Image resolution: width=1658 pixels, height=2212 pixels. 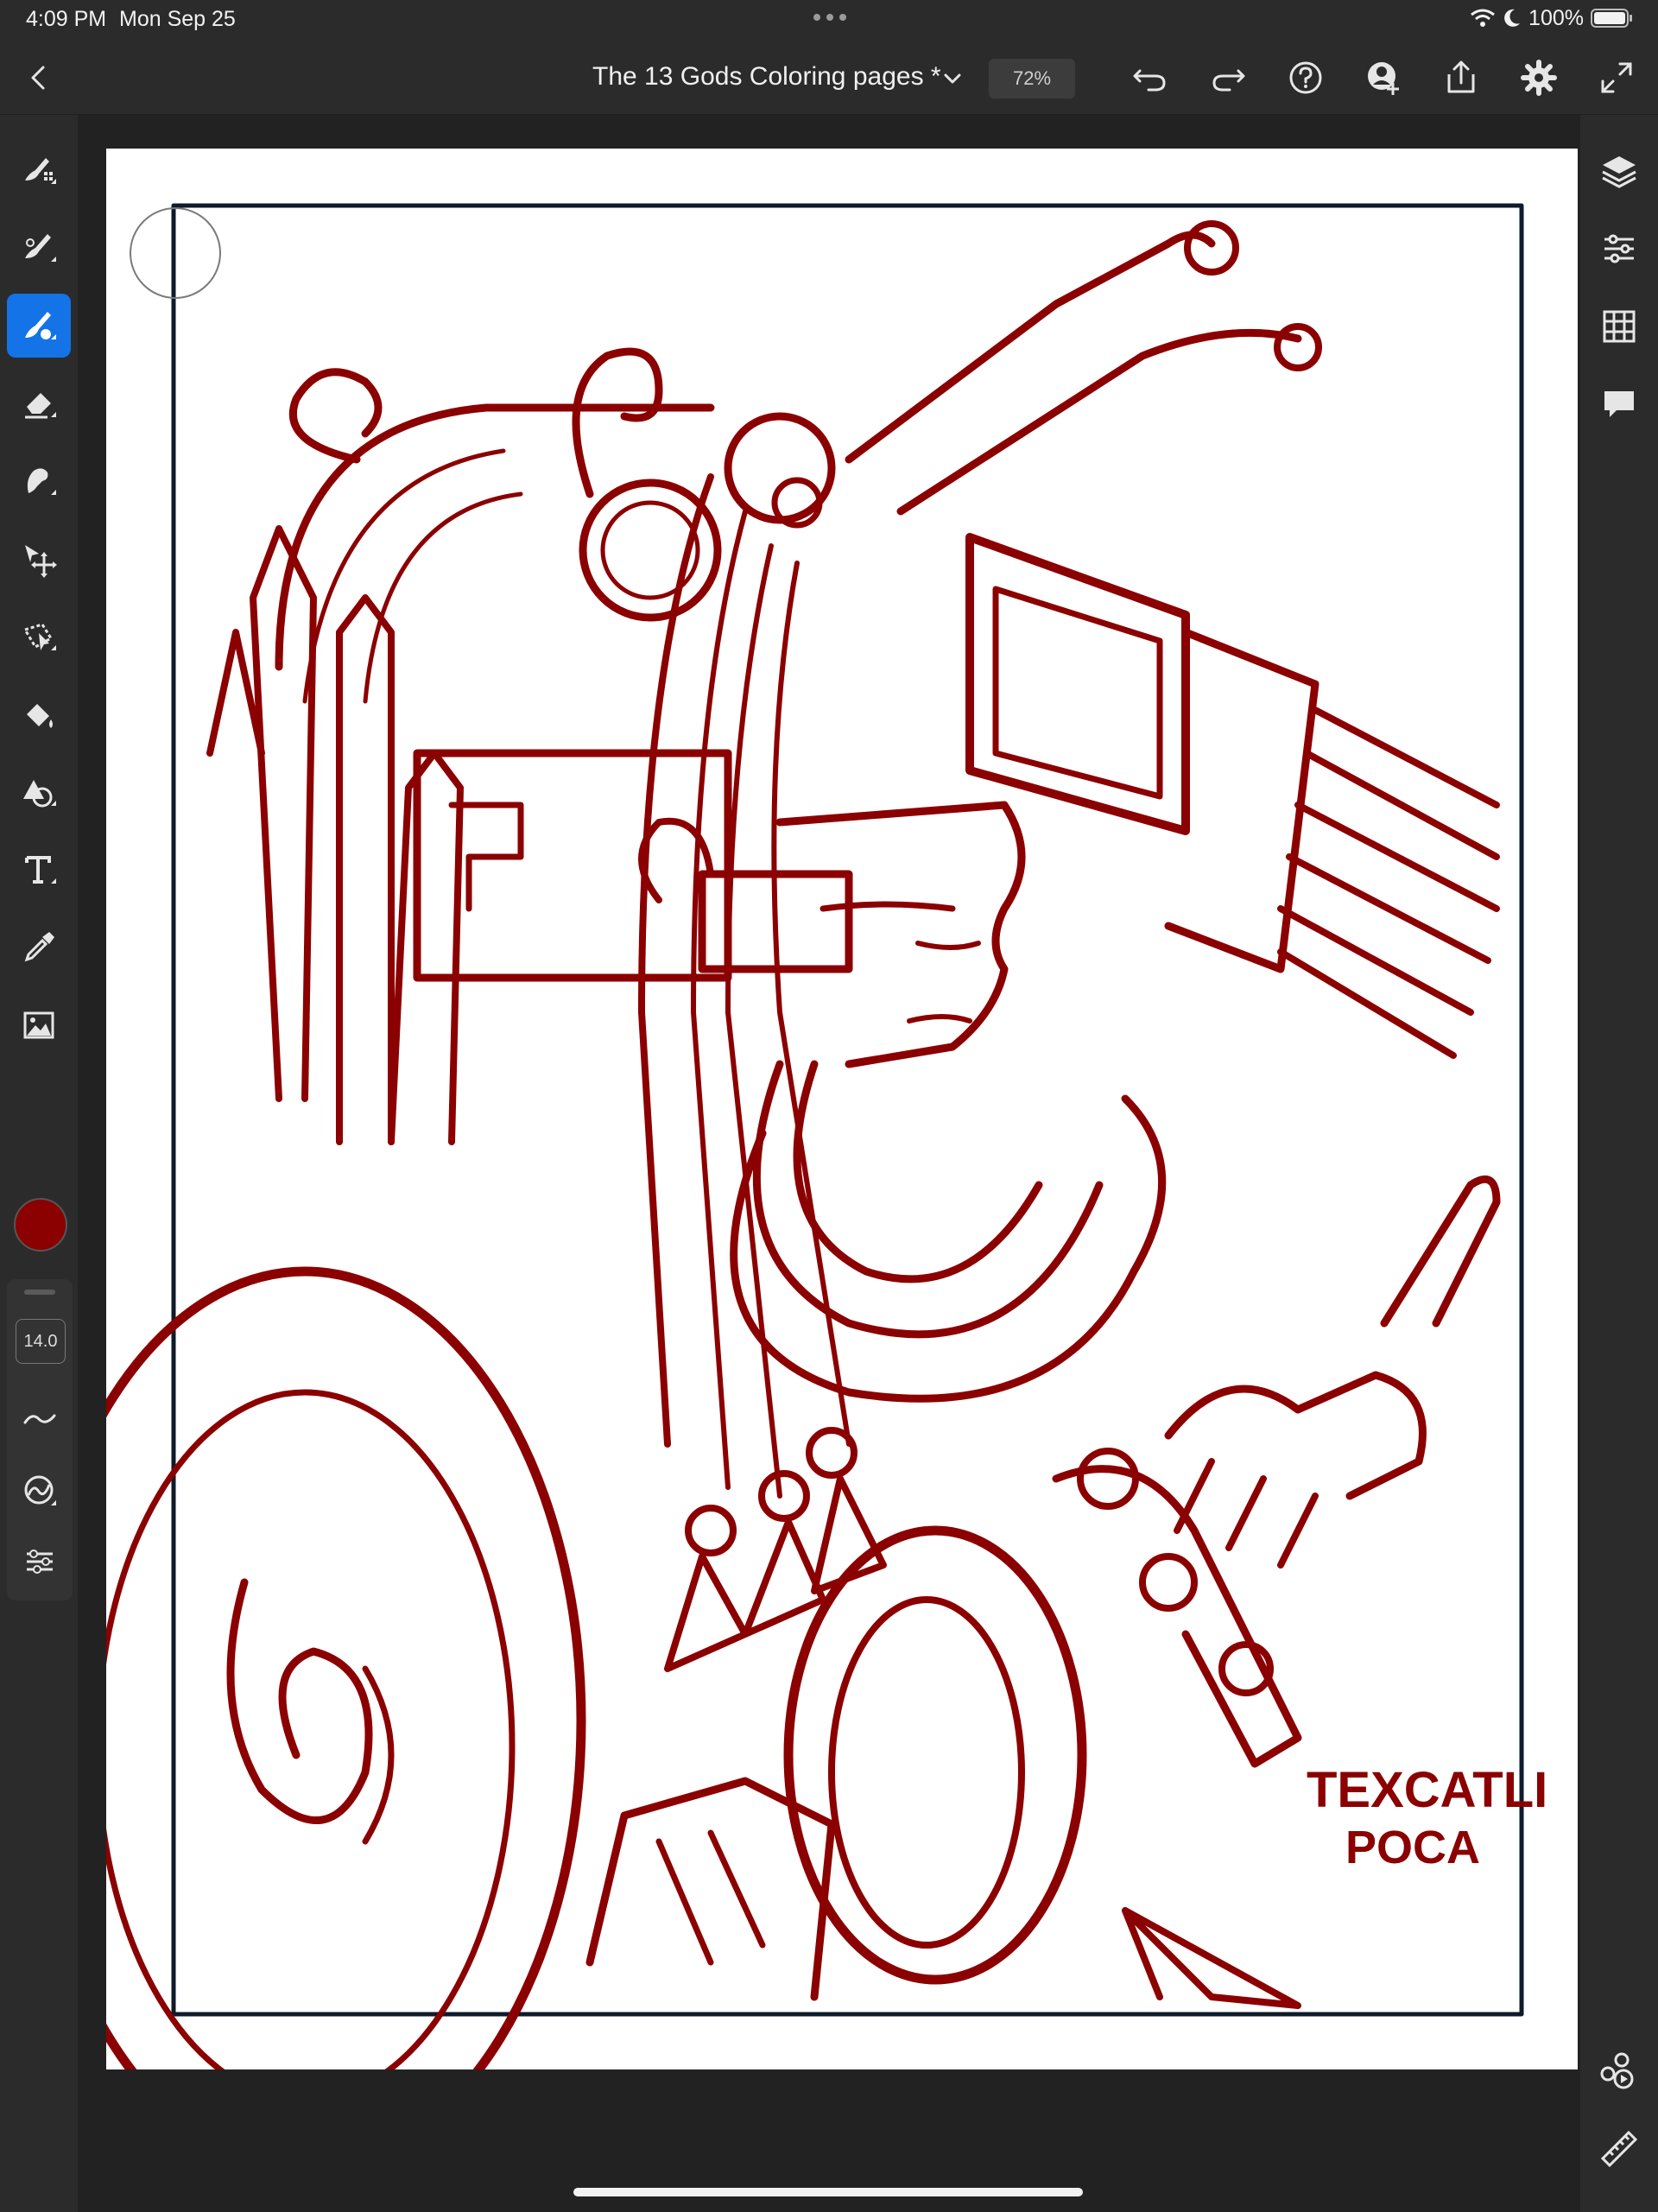 I want to click on brush-settings-panel: 14.0, so click(x=40, y=1439).